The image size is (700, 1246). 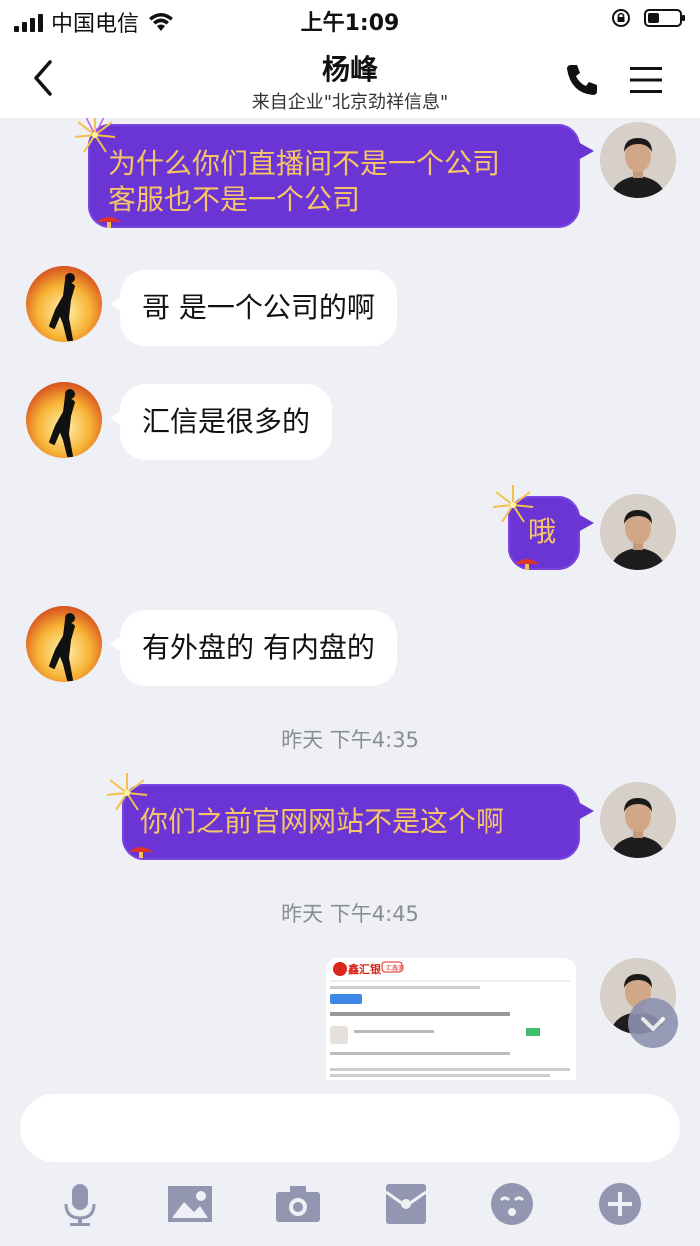 I want to click on redpacket-icon, so click(x=406, y=1204).